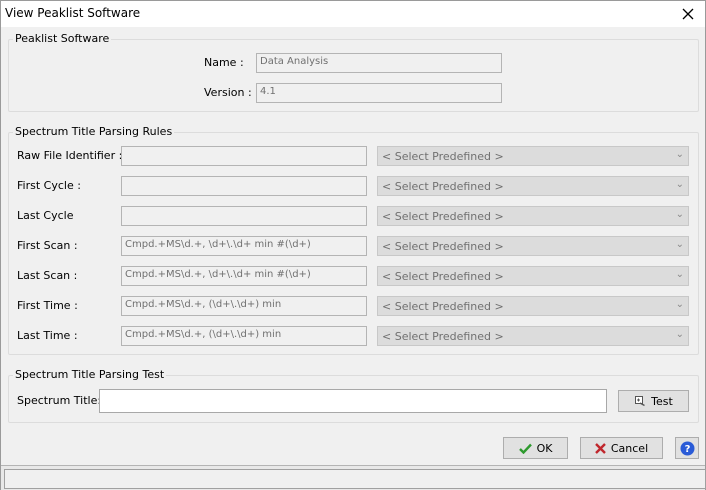 The width and height of the screenshot is (706, 490). I want to click on rule-label-last-cycle: Last Cycle, so click(45, 215).